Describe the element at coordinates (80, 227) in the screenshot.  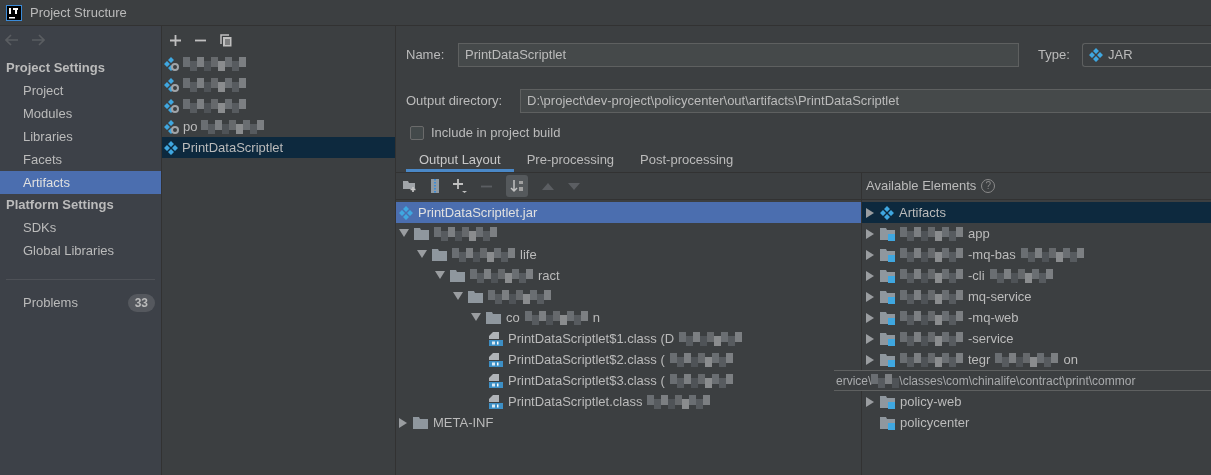
I see `sidebar-item: SDKs` at that location.